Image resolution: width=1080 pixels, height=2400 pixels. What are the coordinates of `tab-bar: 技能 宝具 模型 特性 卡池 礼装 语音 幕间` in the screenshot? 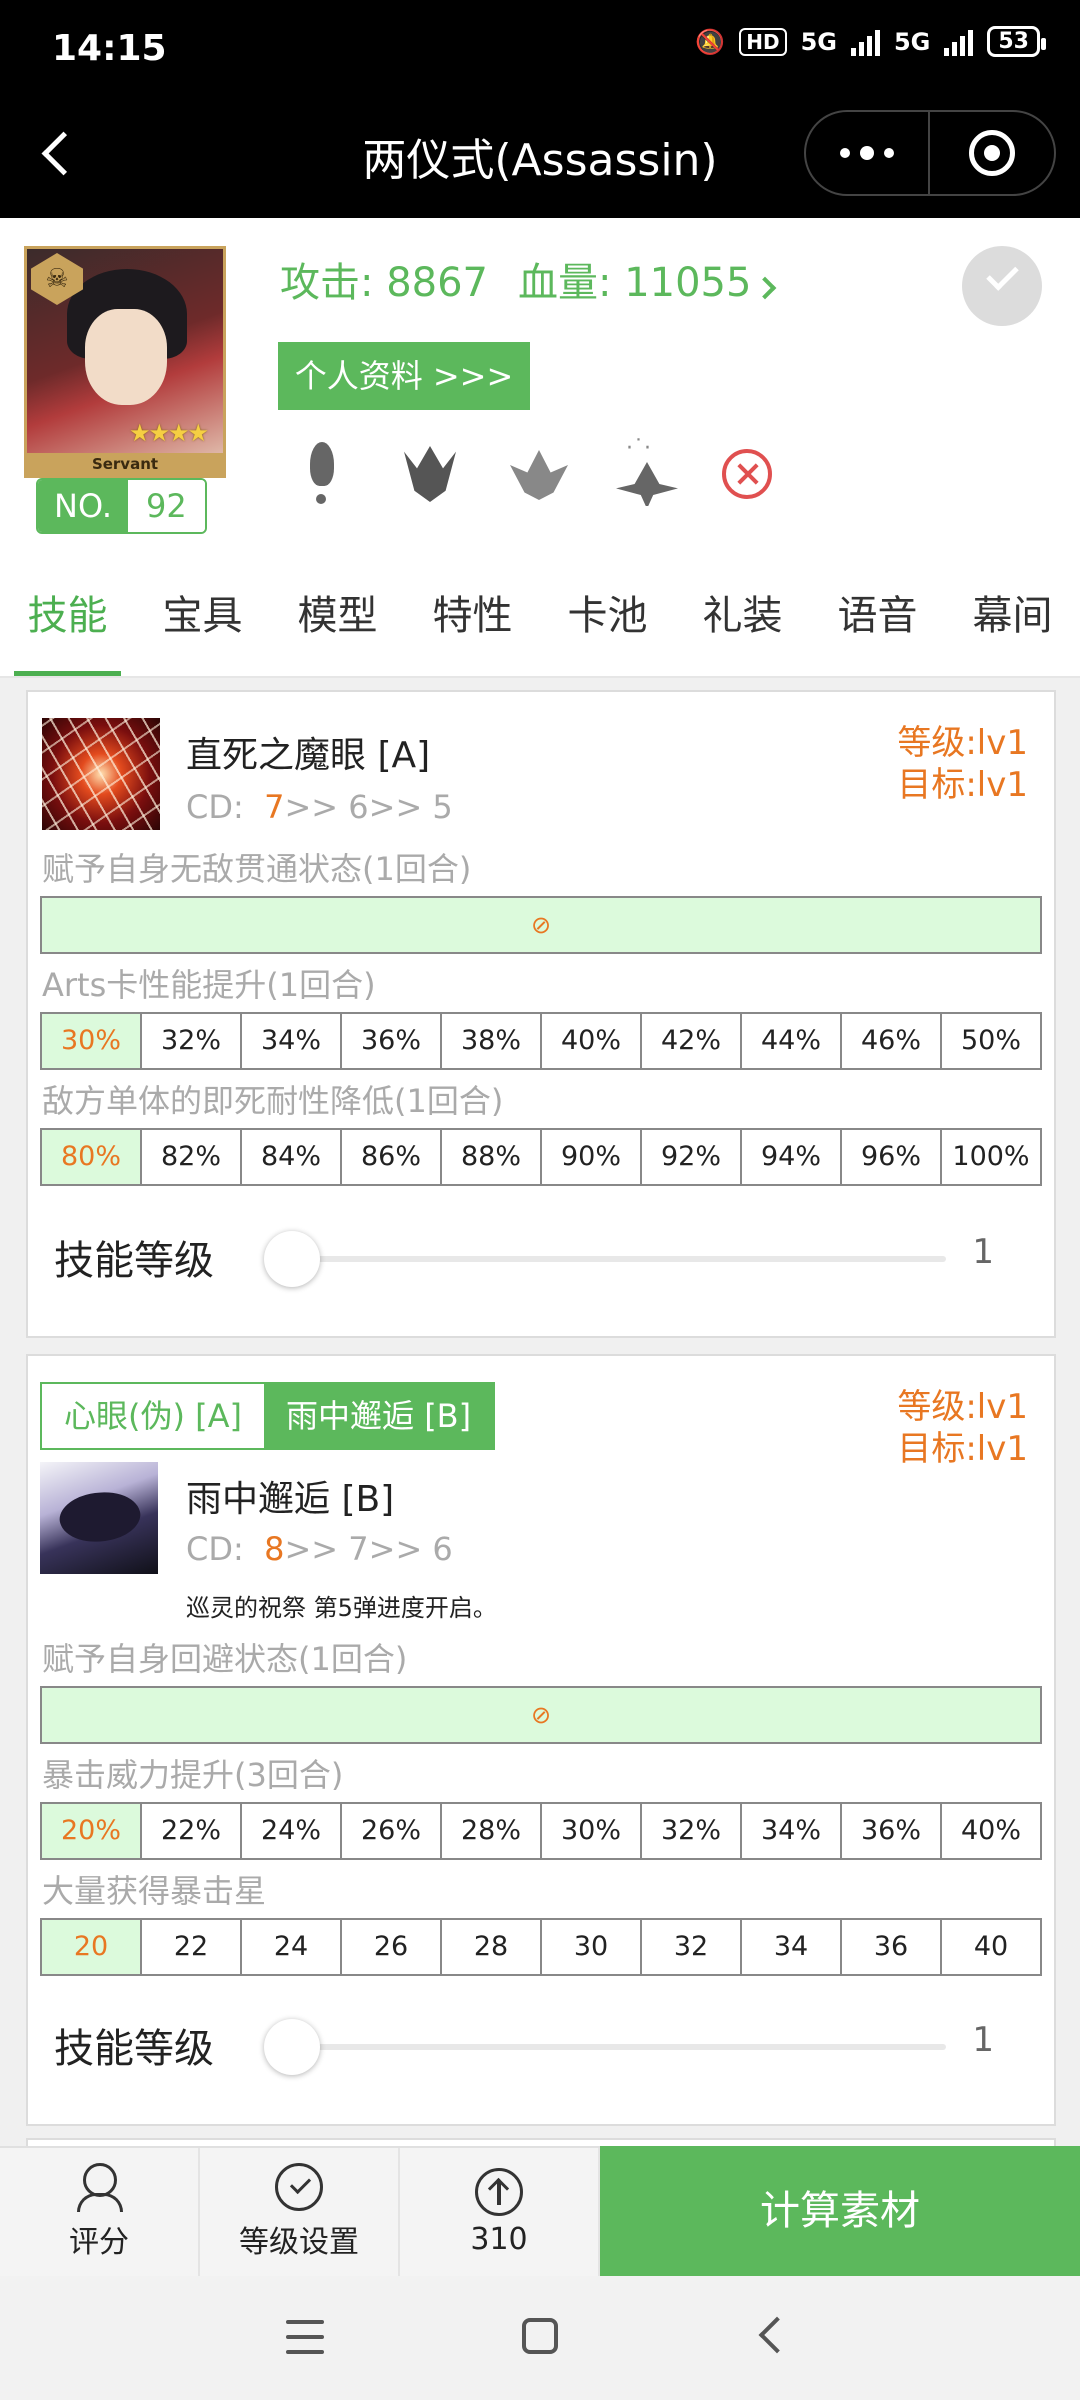 It's located at (540, 622).